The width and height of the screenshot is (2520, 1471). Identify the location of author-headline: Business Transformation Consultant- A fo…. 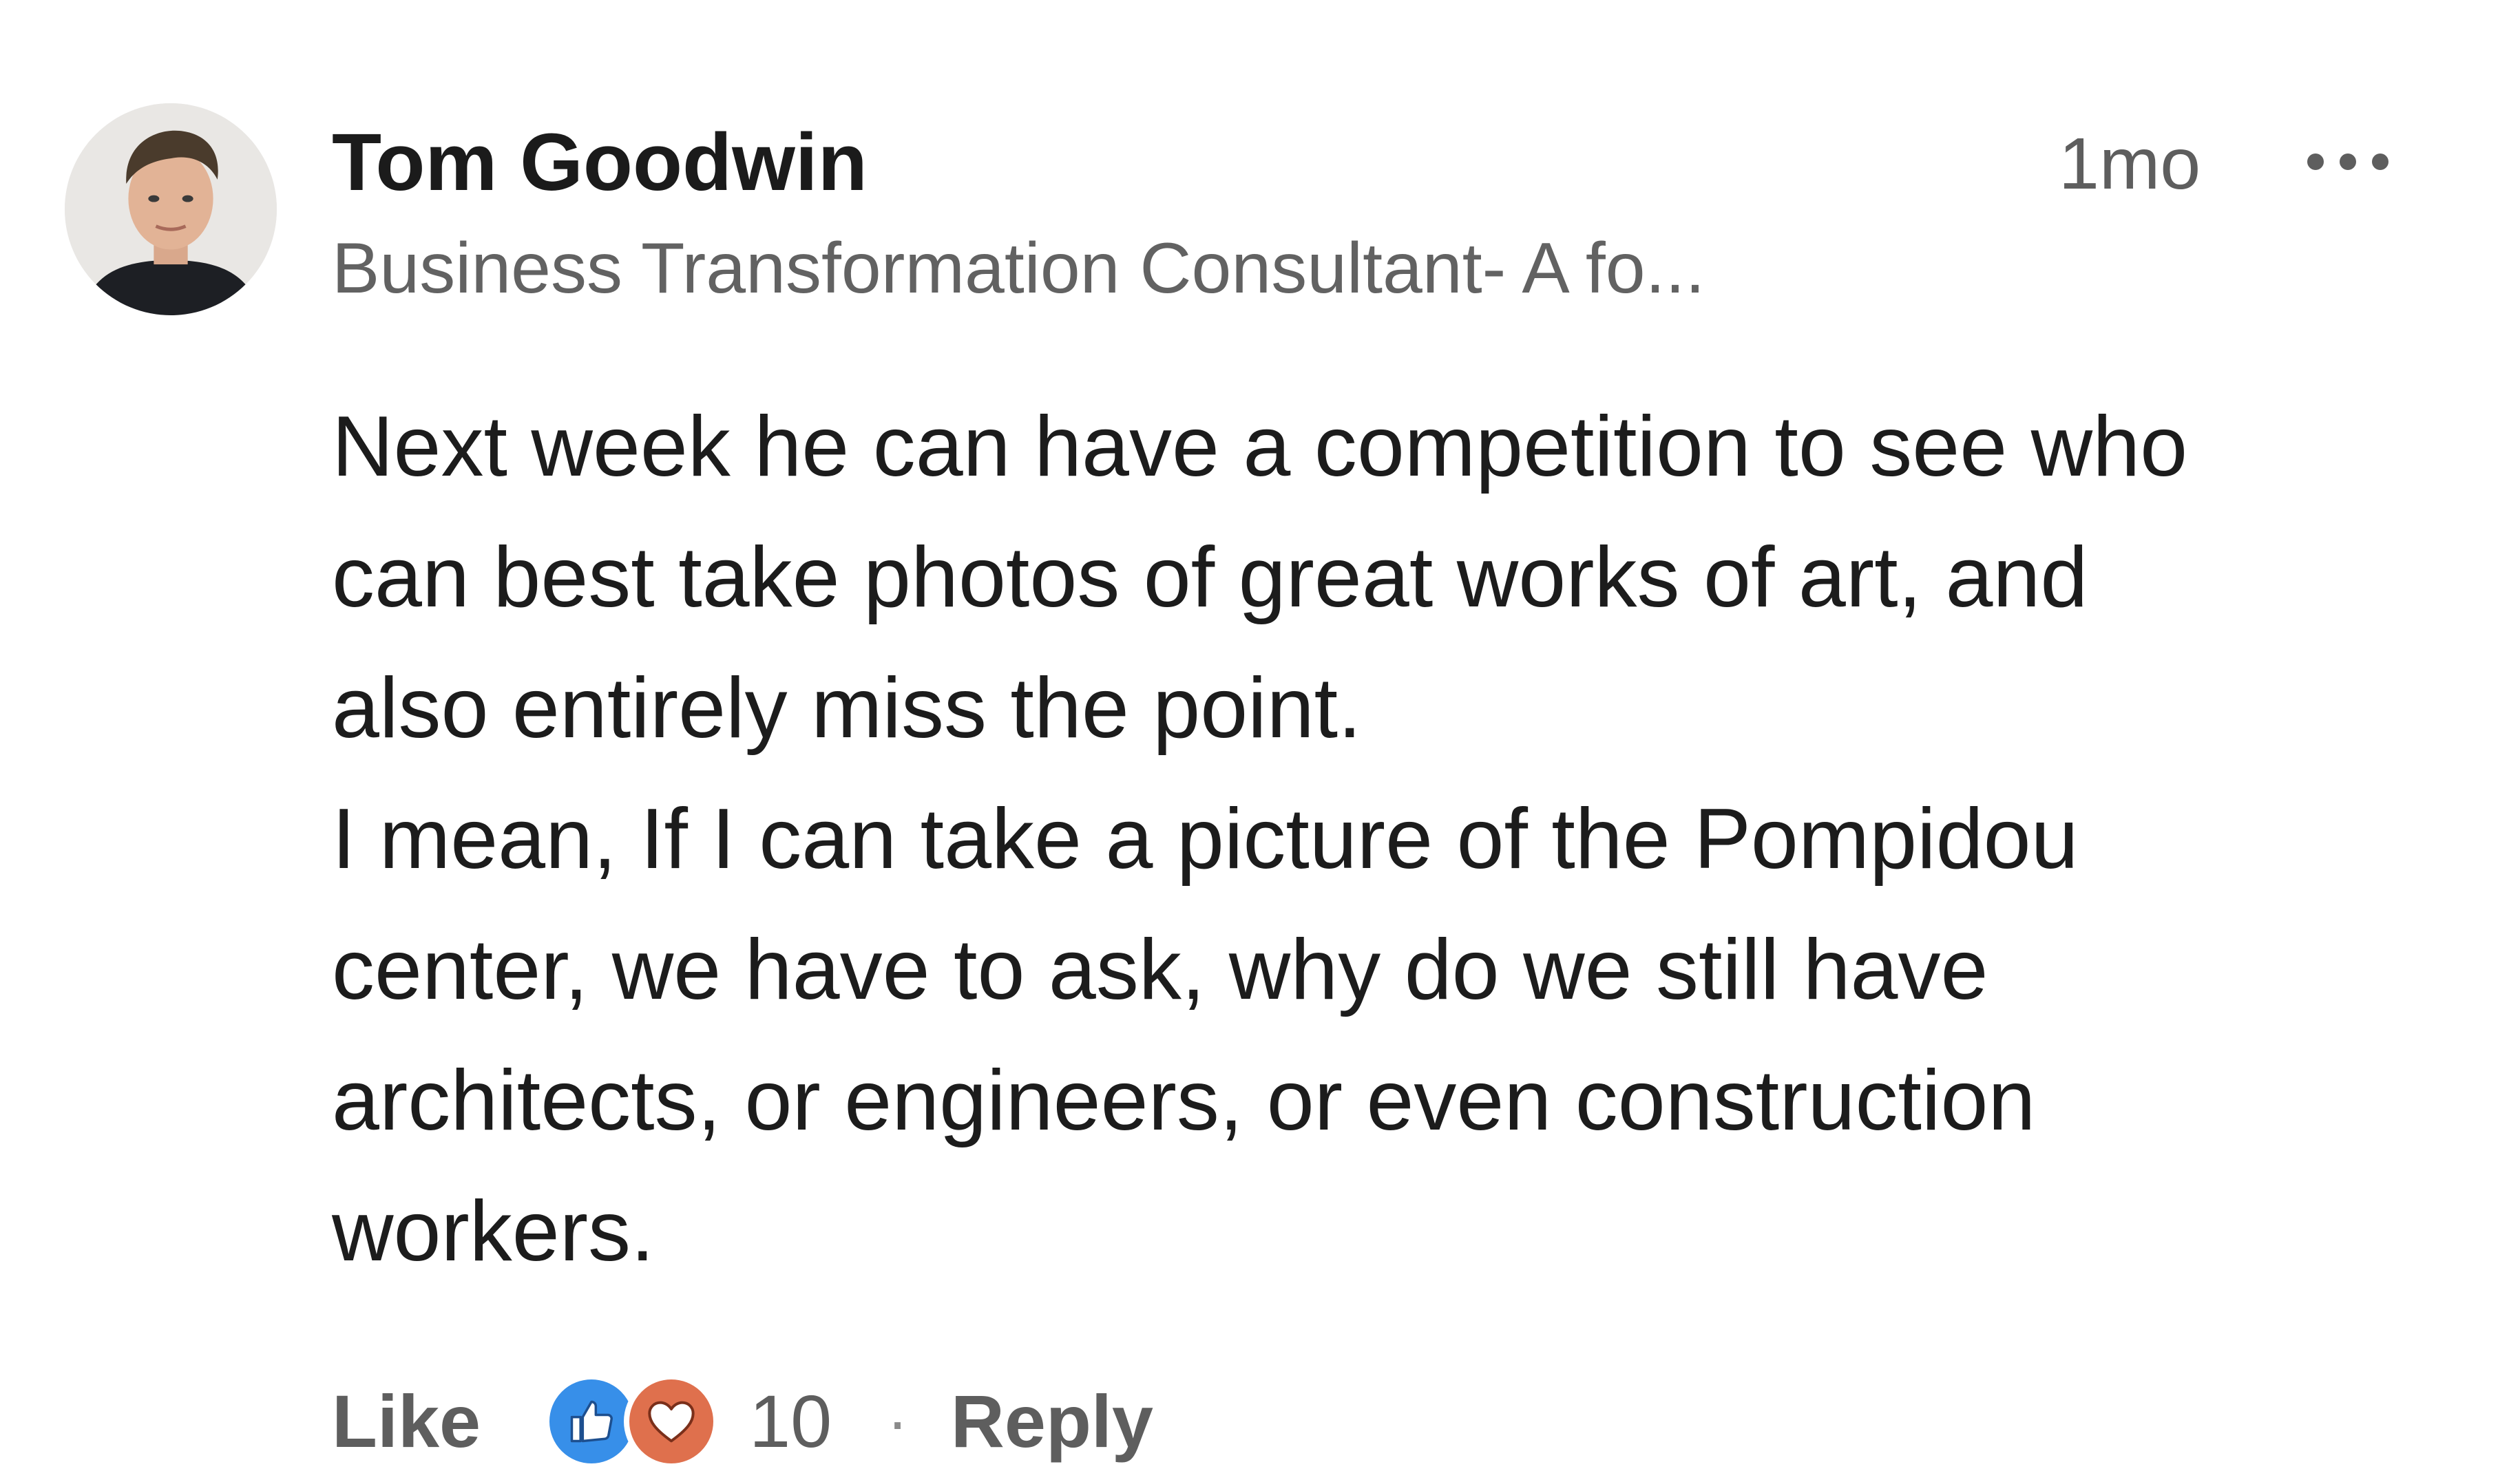
(1018, 268).